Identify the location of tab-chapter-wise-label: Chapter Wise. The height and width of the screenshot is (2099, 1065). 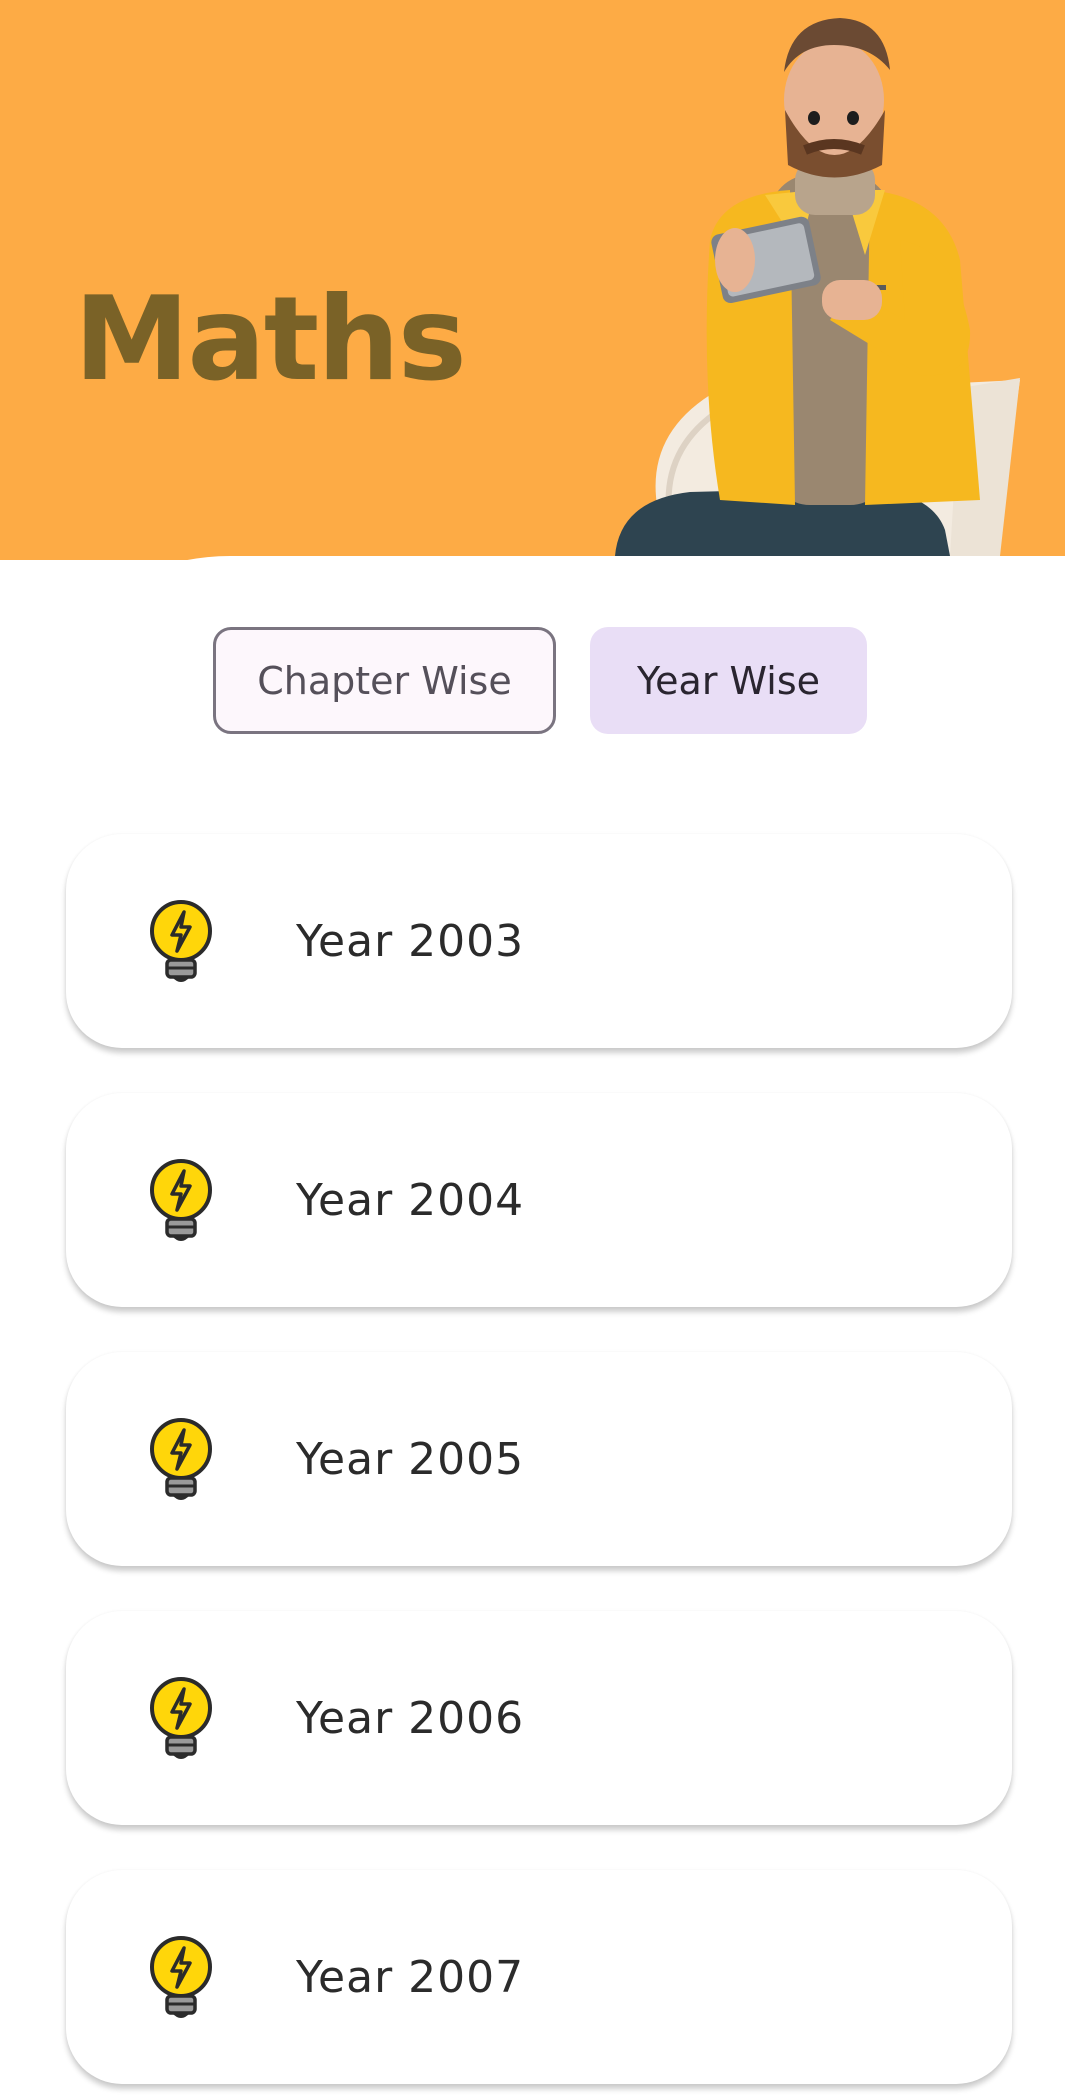
(384, 680).